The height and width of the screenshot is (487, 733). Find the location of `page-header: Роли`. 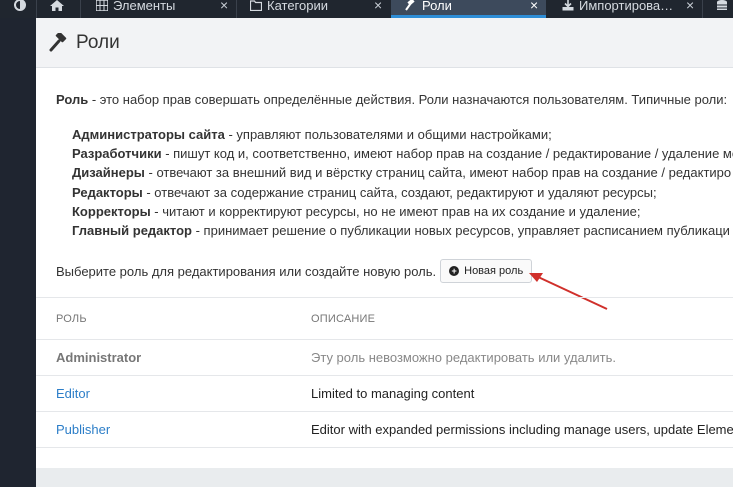

page-header: Роли is located at coordinates (384, 43).